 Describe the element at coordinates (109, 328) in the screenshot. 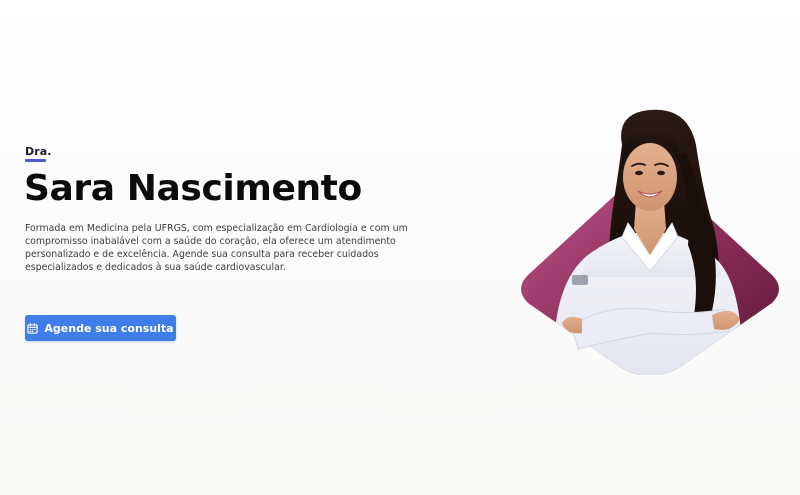

I see `schedule-appointment-label: Agende sua consulta` at that location.